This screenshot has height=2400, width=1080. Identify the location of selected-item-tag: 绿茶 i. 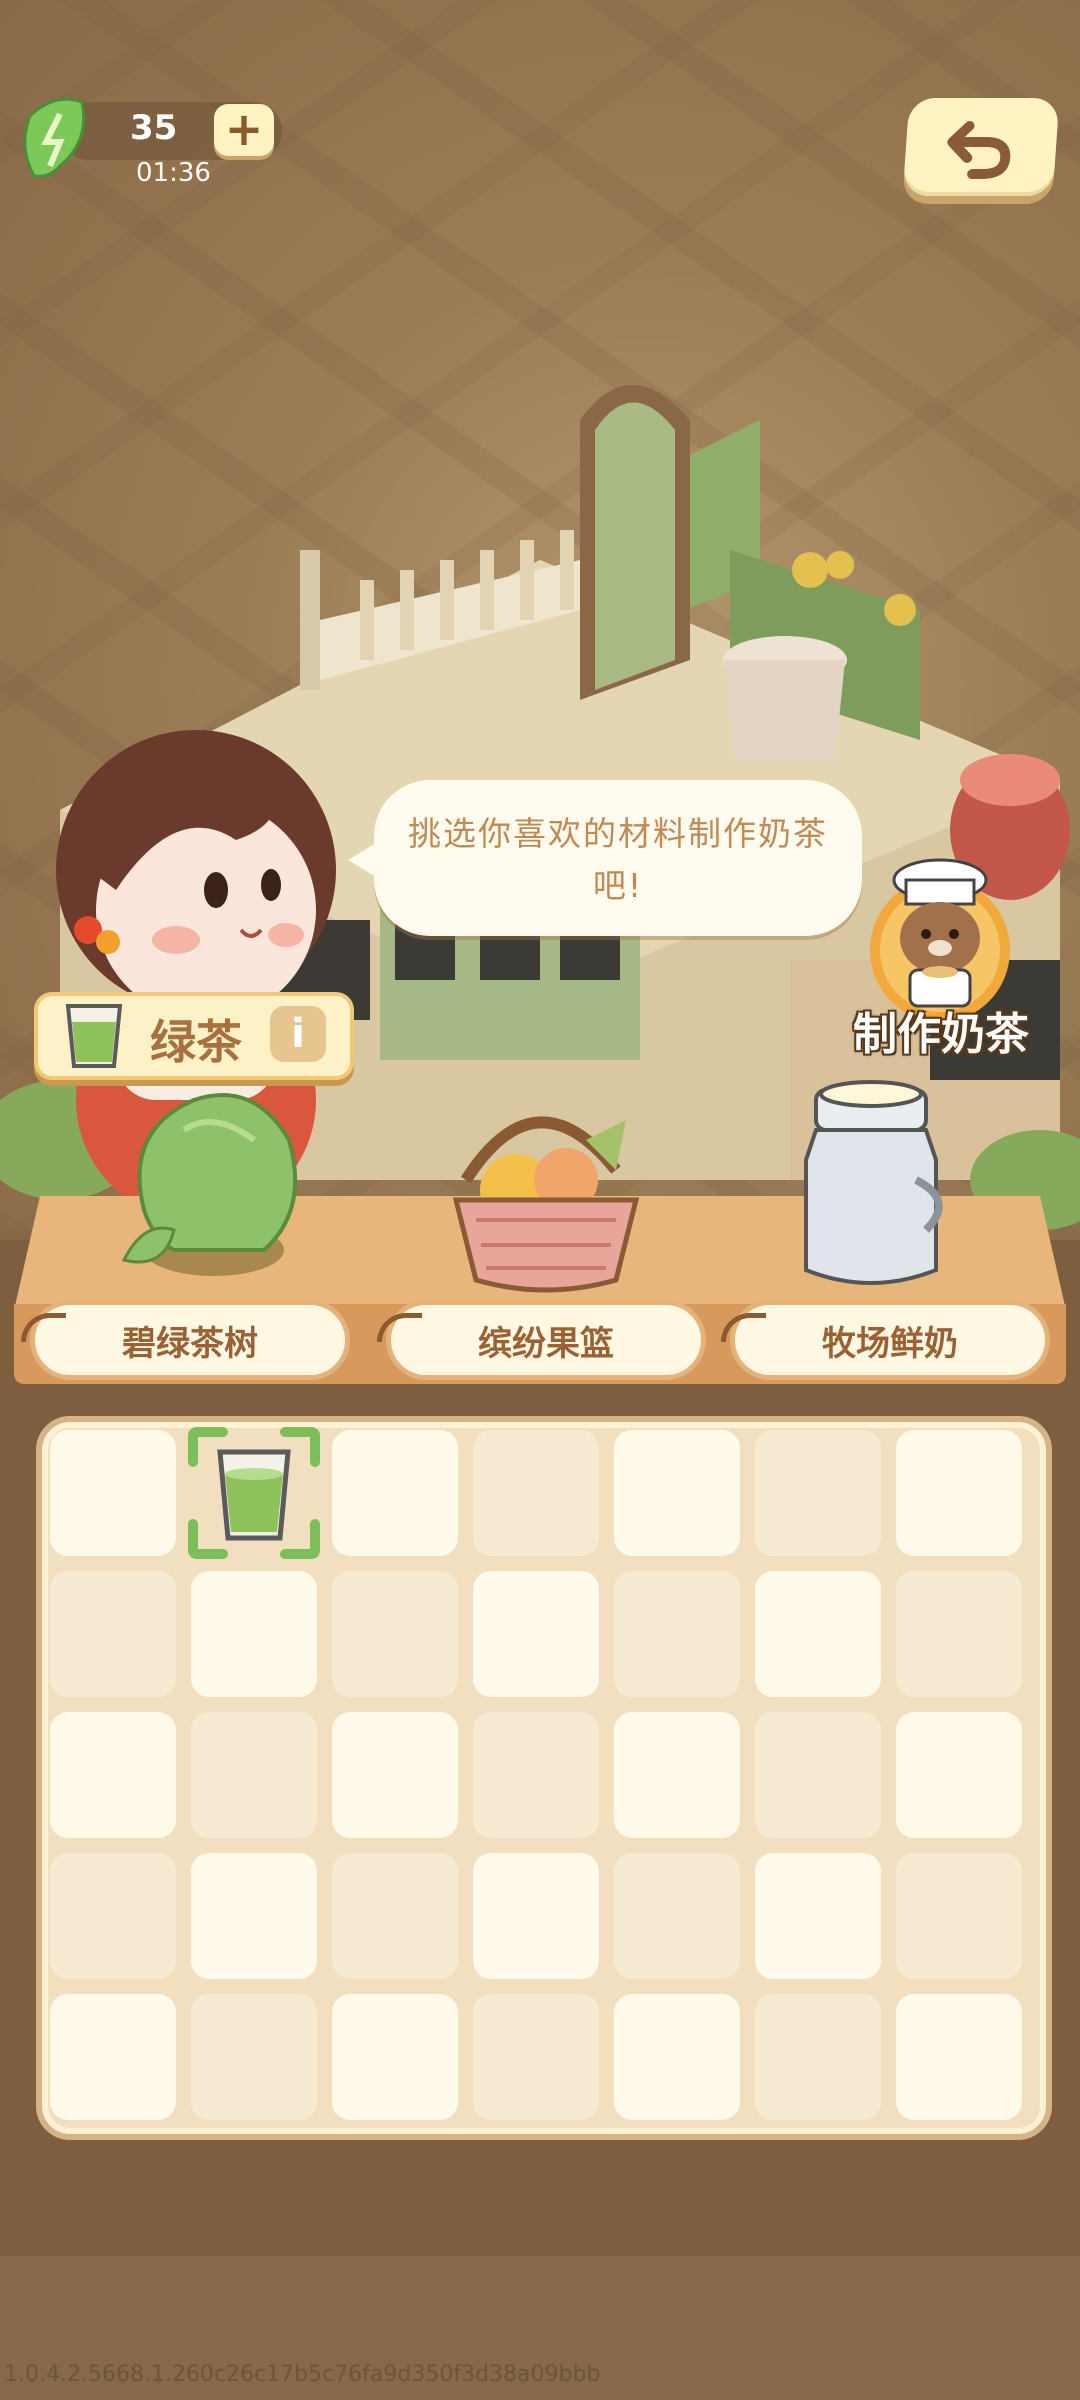
(194, 1036).